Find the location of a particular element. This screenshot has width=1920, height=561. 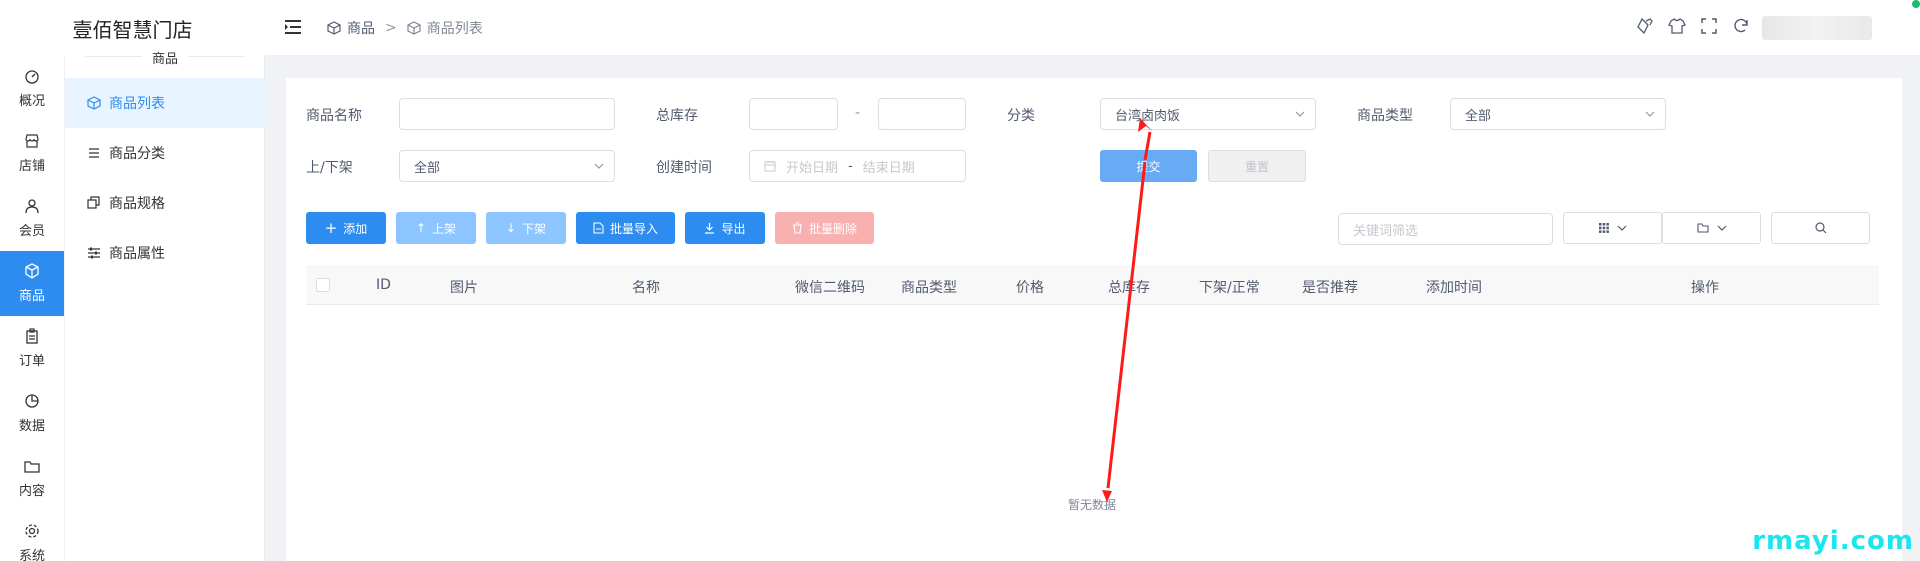

on-shelf-button: ↑ 上架 is located at coordinates (436, 228).